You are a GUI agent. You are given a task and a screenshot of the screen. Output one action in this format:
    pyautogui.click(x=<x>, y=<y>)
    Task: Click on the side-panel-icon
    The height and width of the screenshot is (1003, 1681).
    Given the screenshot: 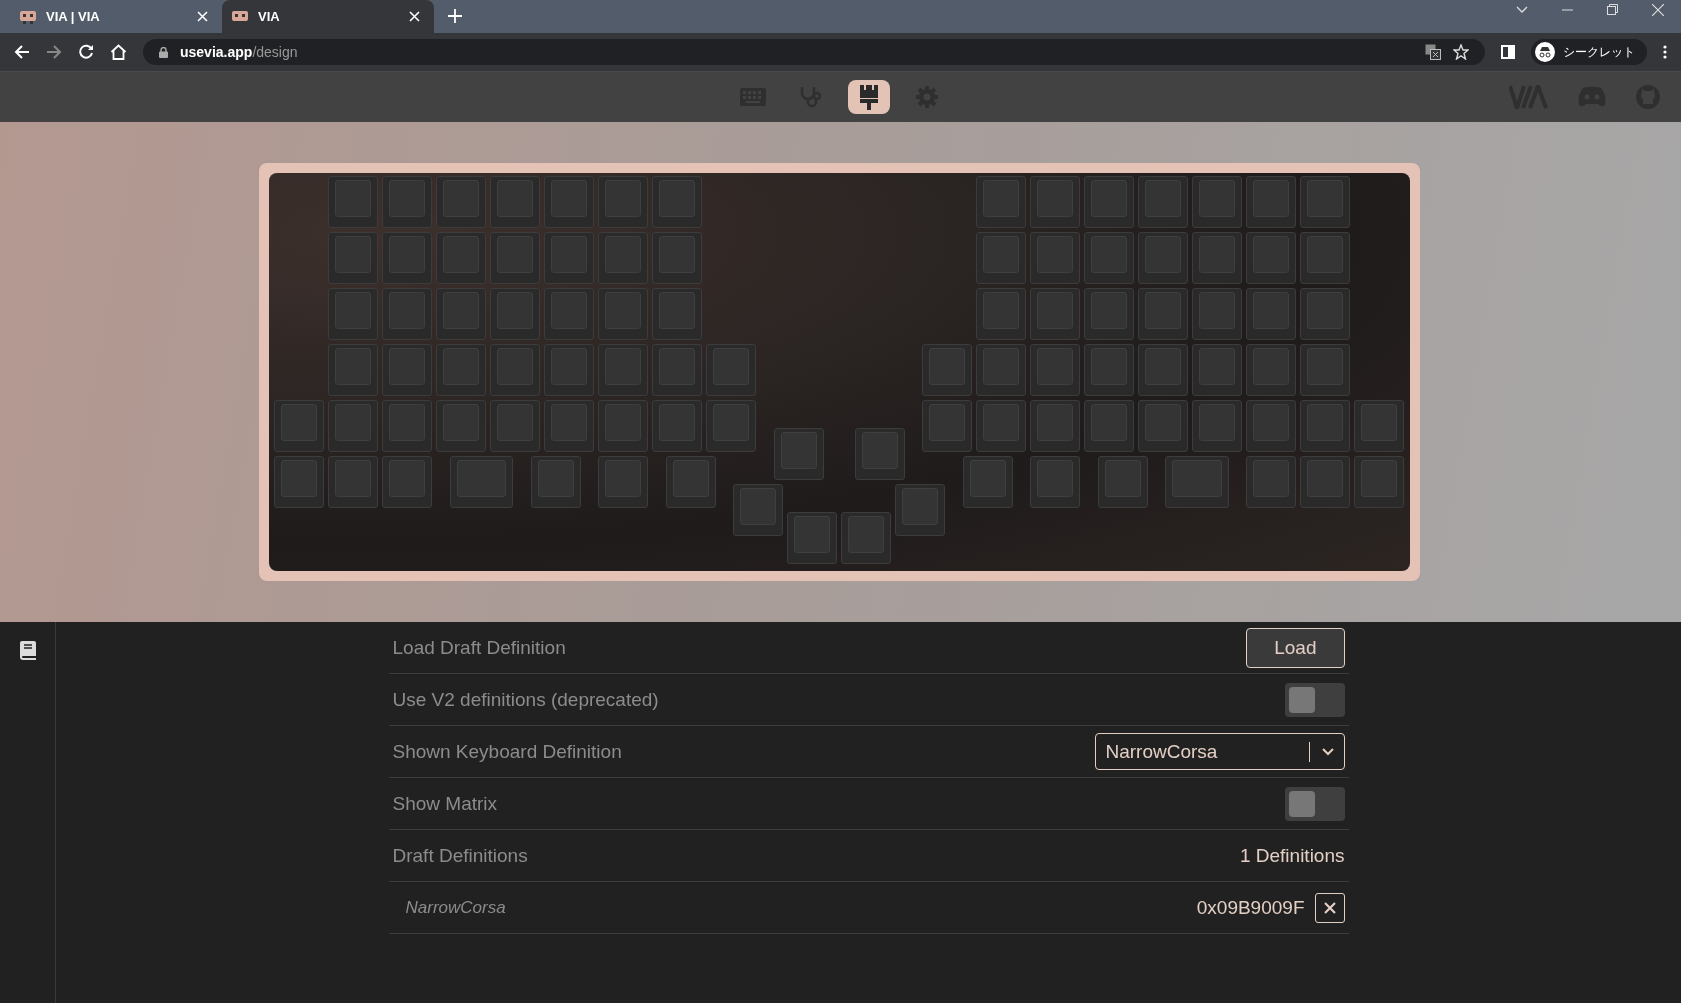 What is the action you would take?
    pyautogui.click(x=1508, y=52)
    